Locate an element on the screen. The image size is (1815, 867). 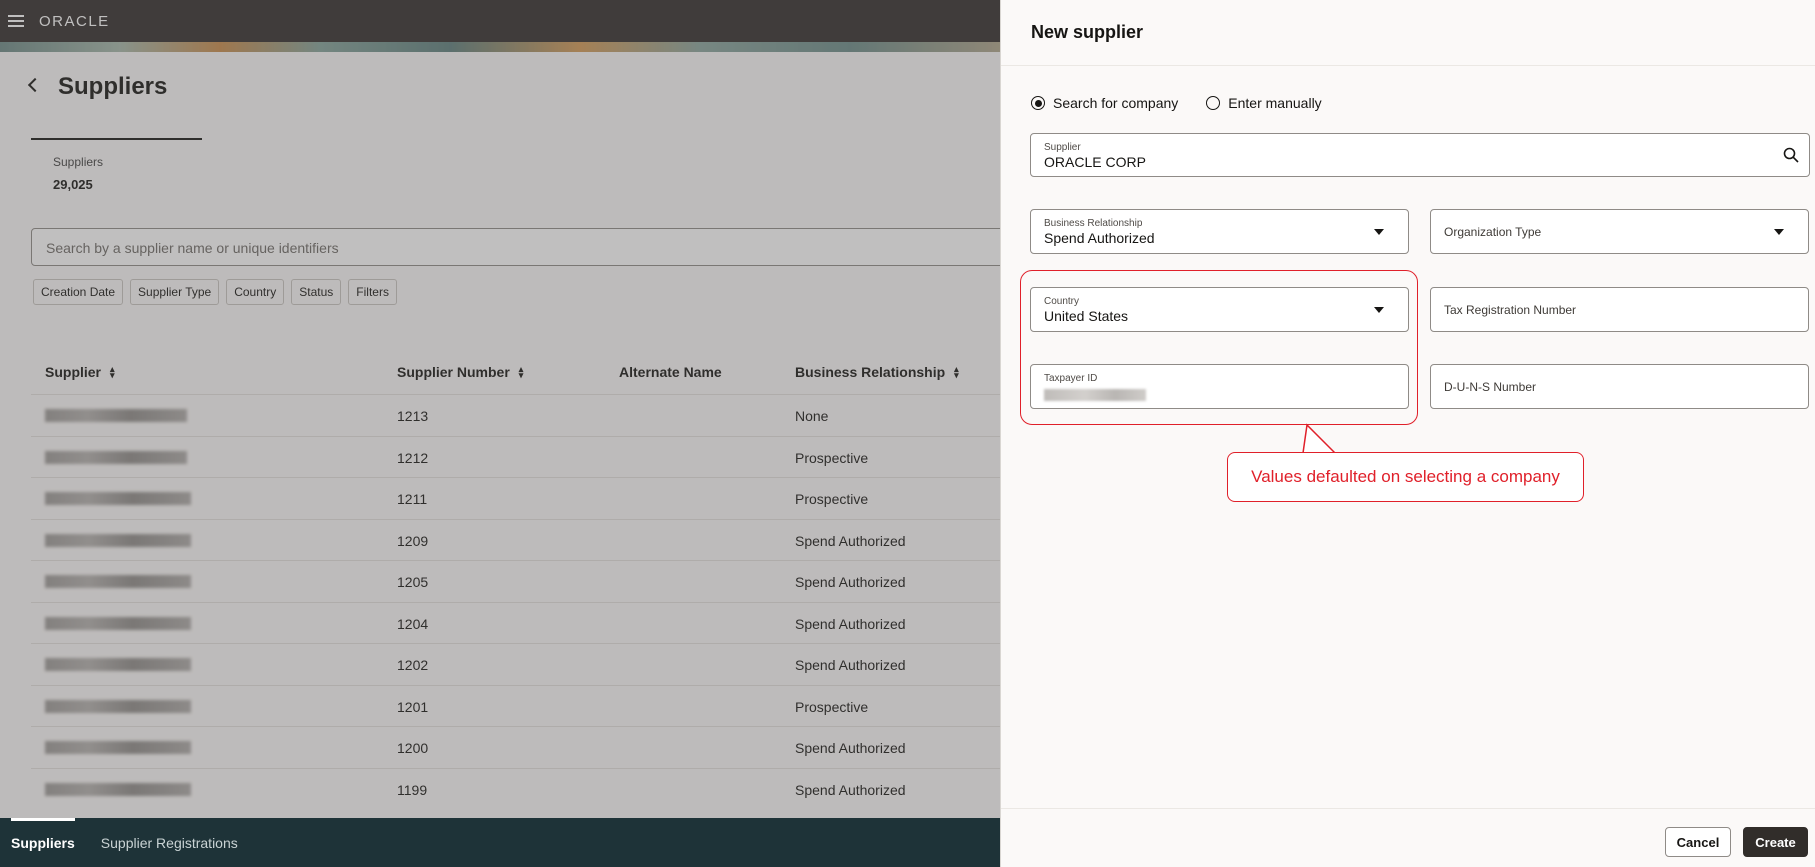
field-placeholder: Tax Registration Number is located at coordinates (1510, 309).